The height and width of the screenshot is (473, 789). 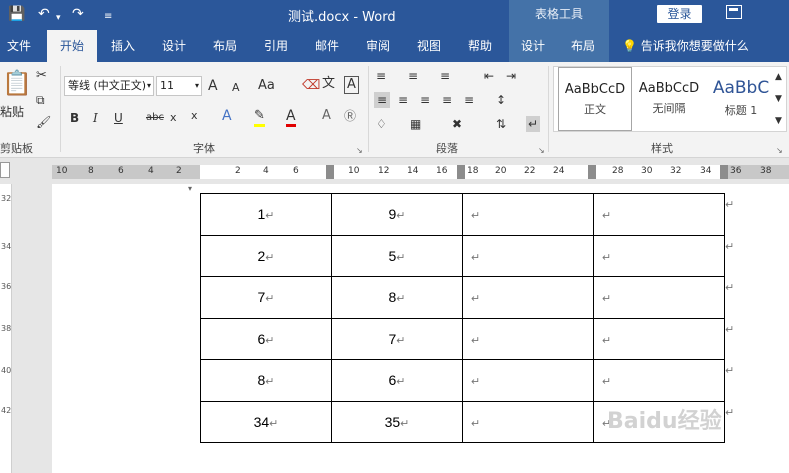 What do you see at coordinates (445, 76) in the screenshot?
I see `multilevel-list-icon: ≡` at bounding box center [445, 76].